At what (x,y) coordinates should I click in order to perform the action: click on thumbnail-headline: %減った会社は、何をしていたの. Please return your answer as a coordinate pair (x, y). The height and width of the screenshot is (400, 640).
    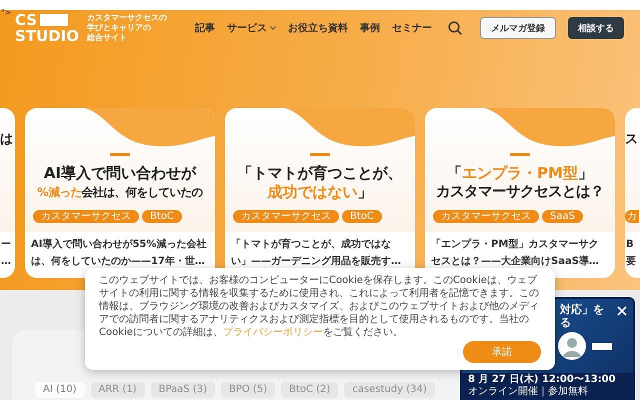
    Looking at the image, I should click on (120, 192).